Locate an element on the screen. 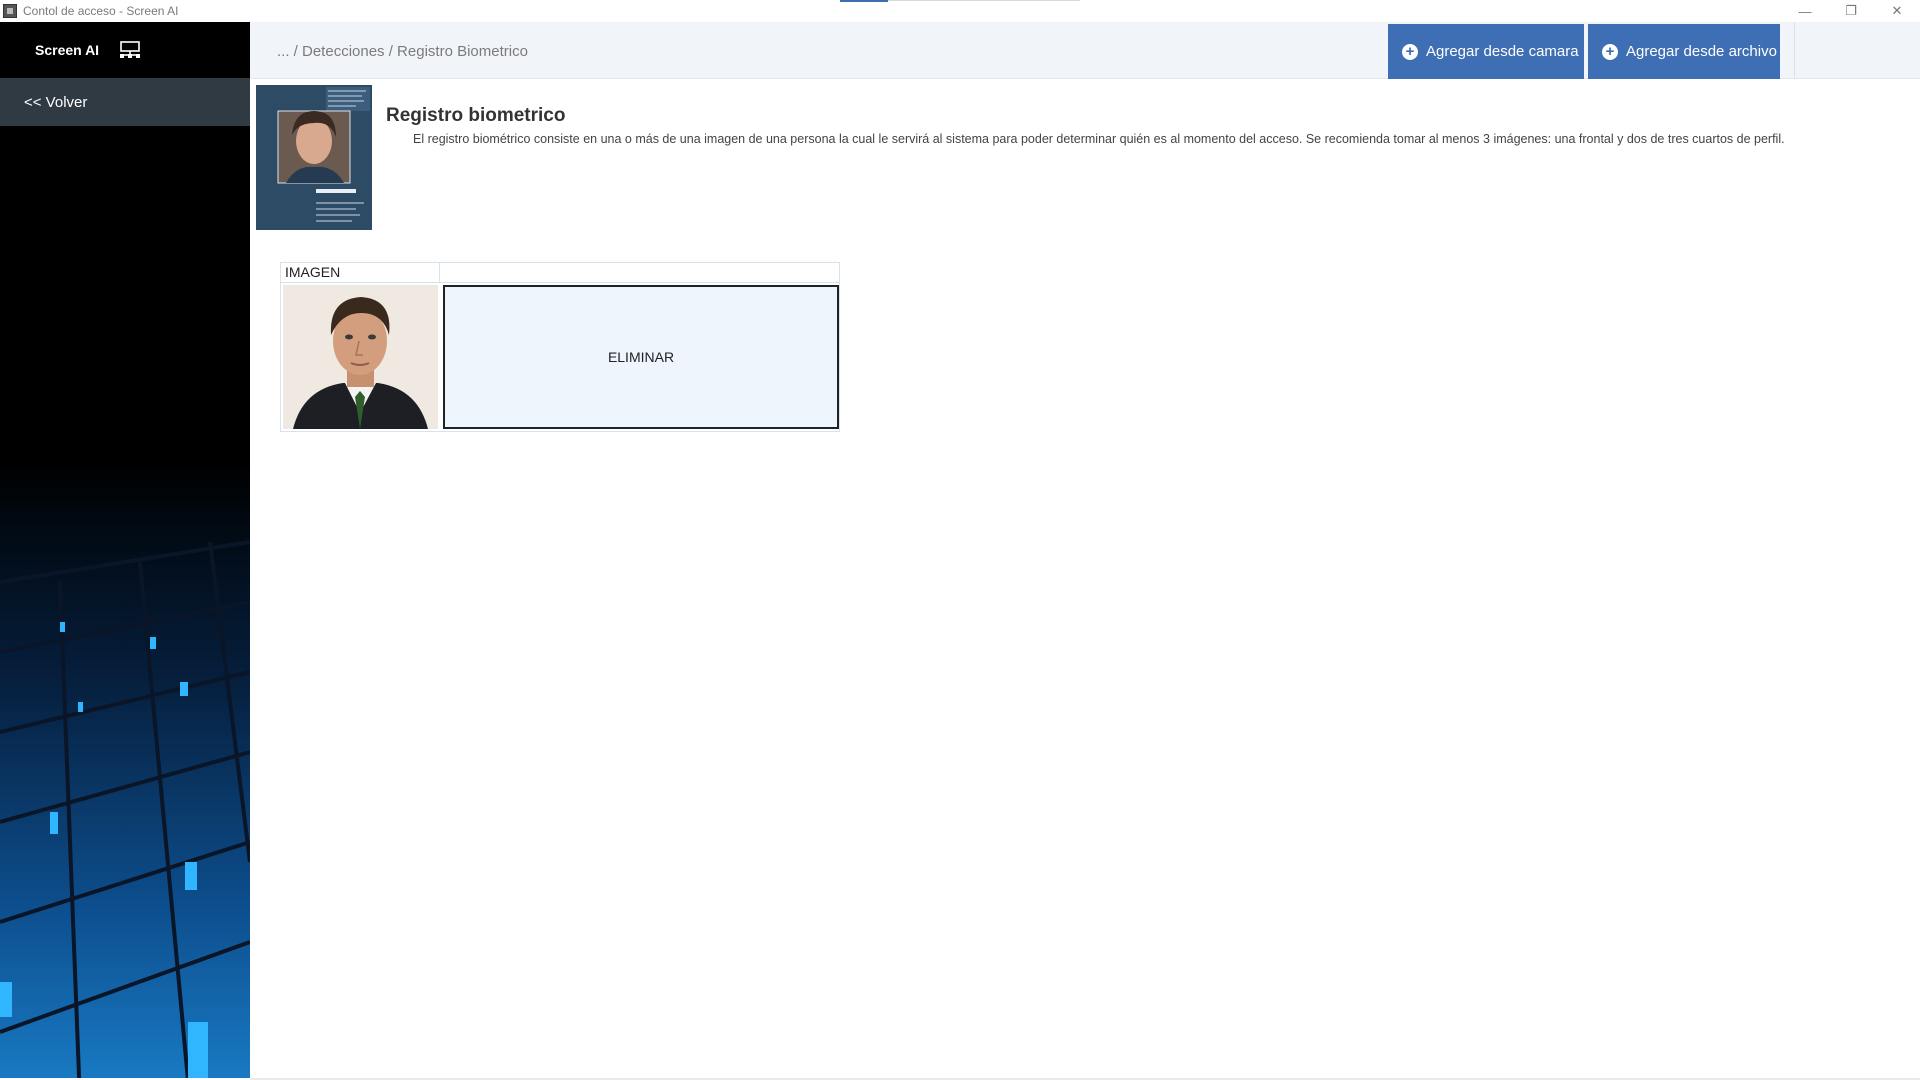  sidebar: Screen AI << Volver is located at coordinates (125, 550).